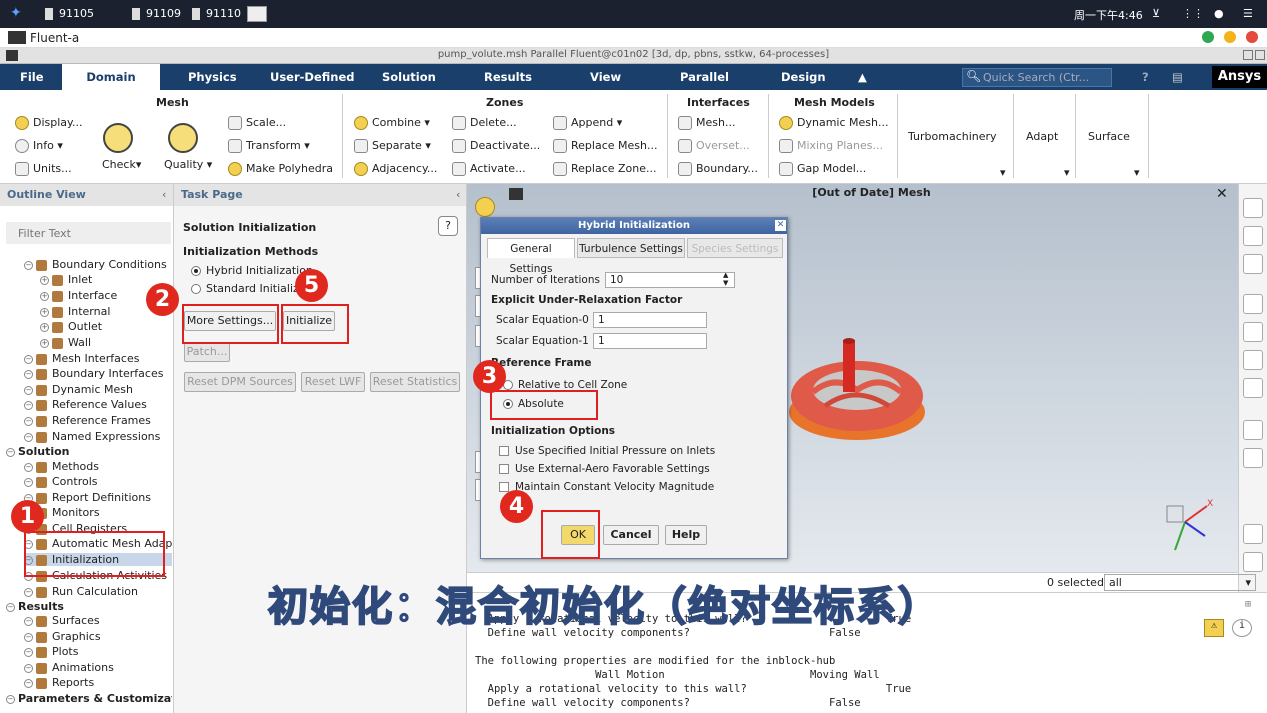 The height and width of the screenshot is (713, 1267). Describe the element at coordinates (280, 169) in the screenshot. I see `make-polyhedra-button: Make Polyhedra` at that location.